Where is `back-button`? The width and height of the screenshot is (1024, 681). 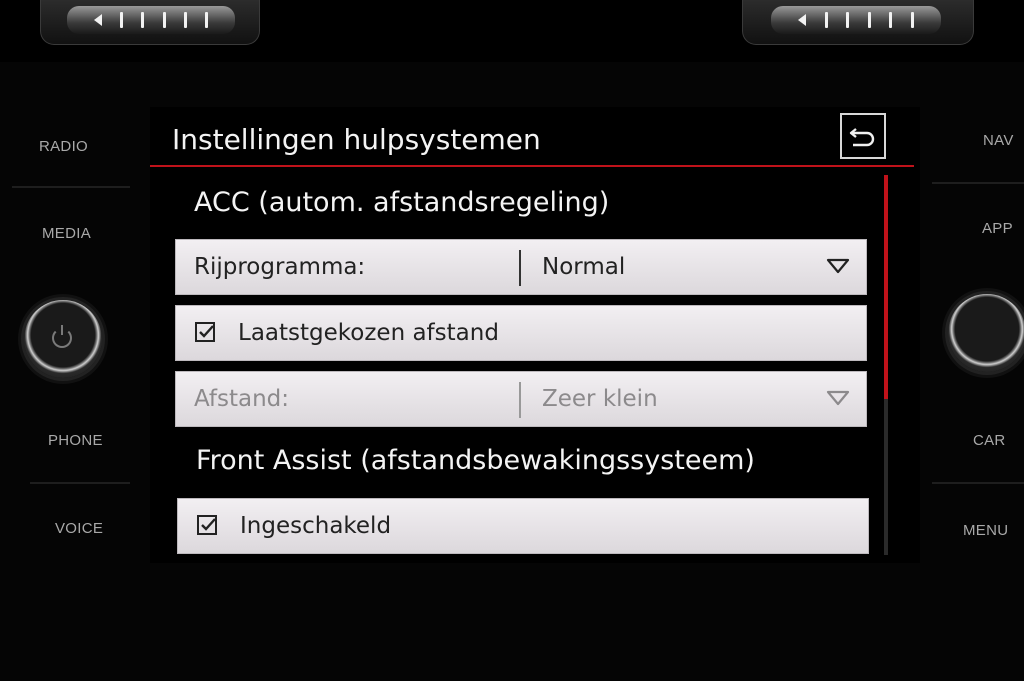 back-button is located at coordinates (863, 136).